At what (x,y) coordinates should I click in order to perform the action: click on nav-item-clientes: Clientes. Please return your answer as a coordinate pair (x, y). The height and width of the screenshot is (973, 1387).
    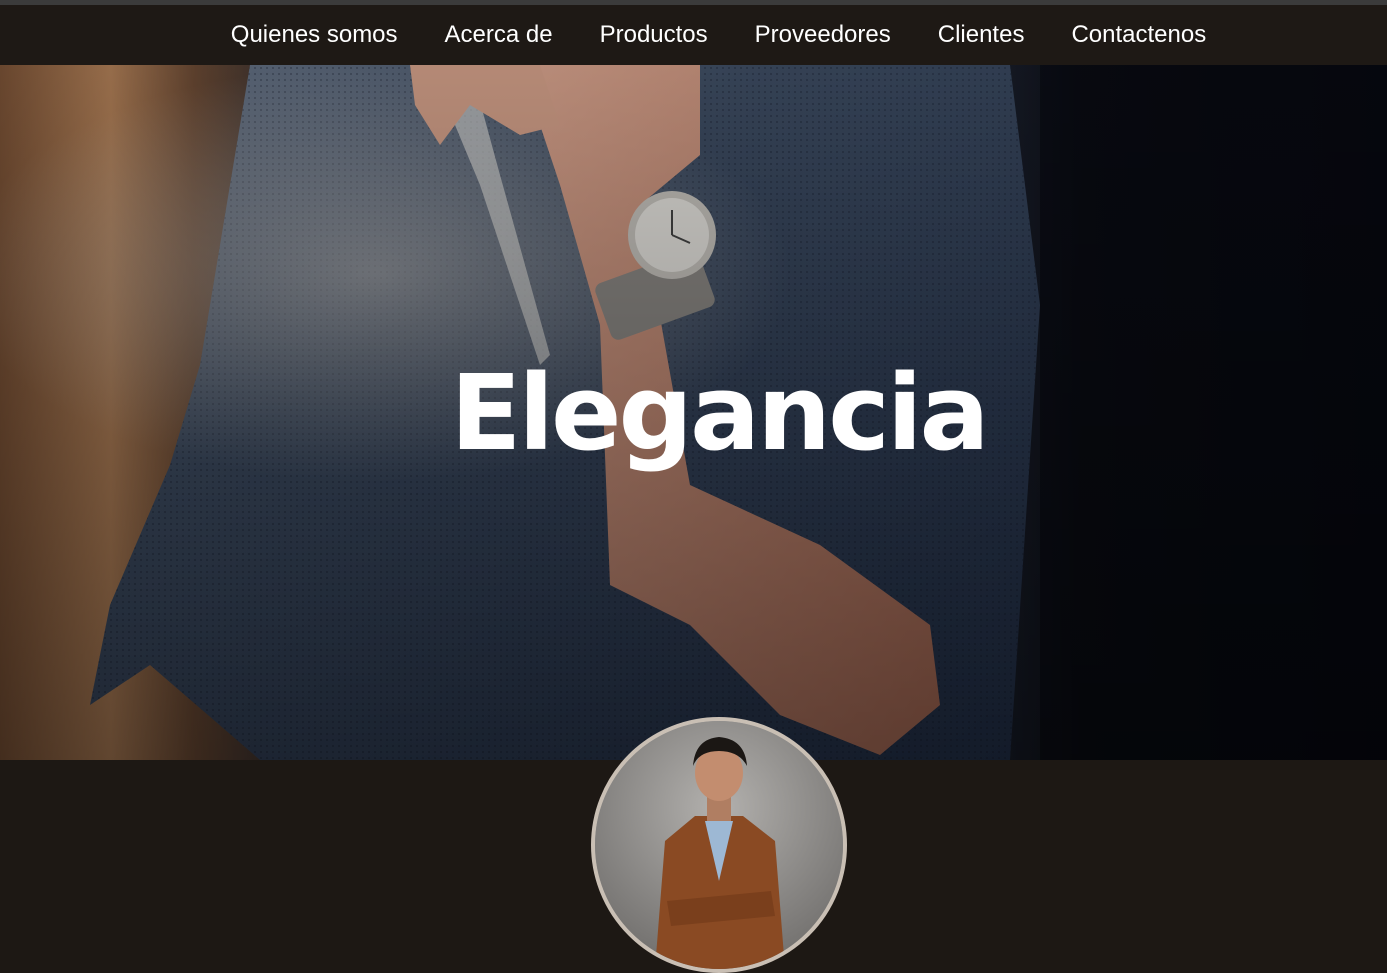
    Looking at the image, I should click on (981, 35).